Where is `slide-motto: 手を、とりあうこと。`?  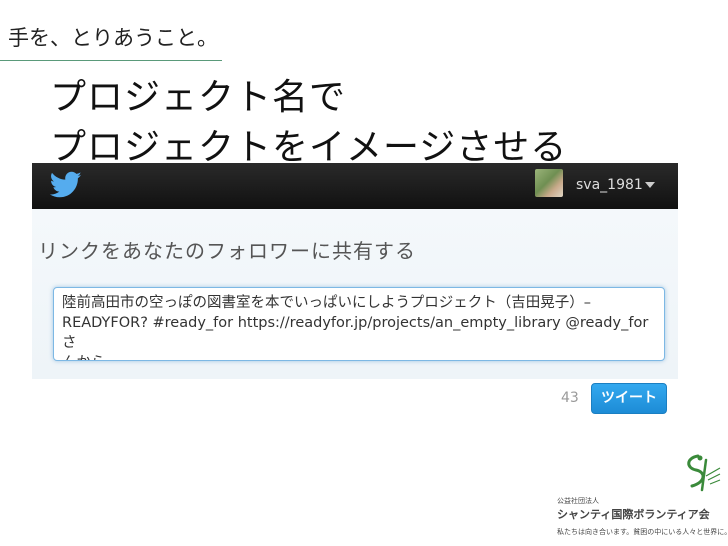
slide-motto: 手を、とりあうこと。 is located at coordinates (113, 38).